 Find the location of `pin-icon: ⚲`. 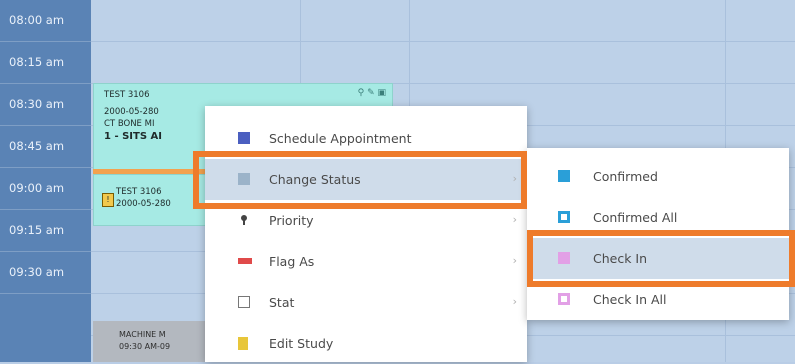

pin-icon: ⚲ is located at coordinates (361, 93).